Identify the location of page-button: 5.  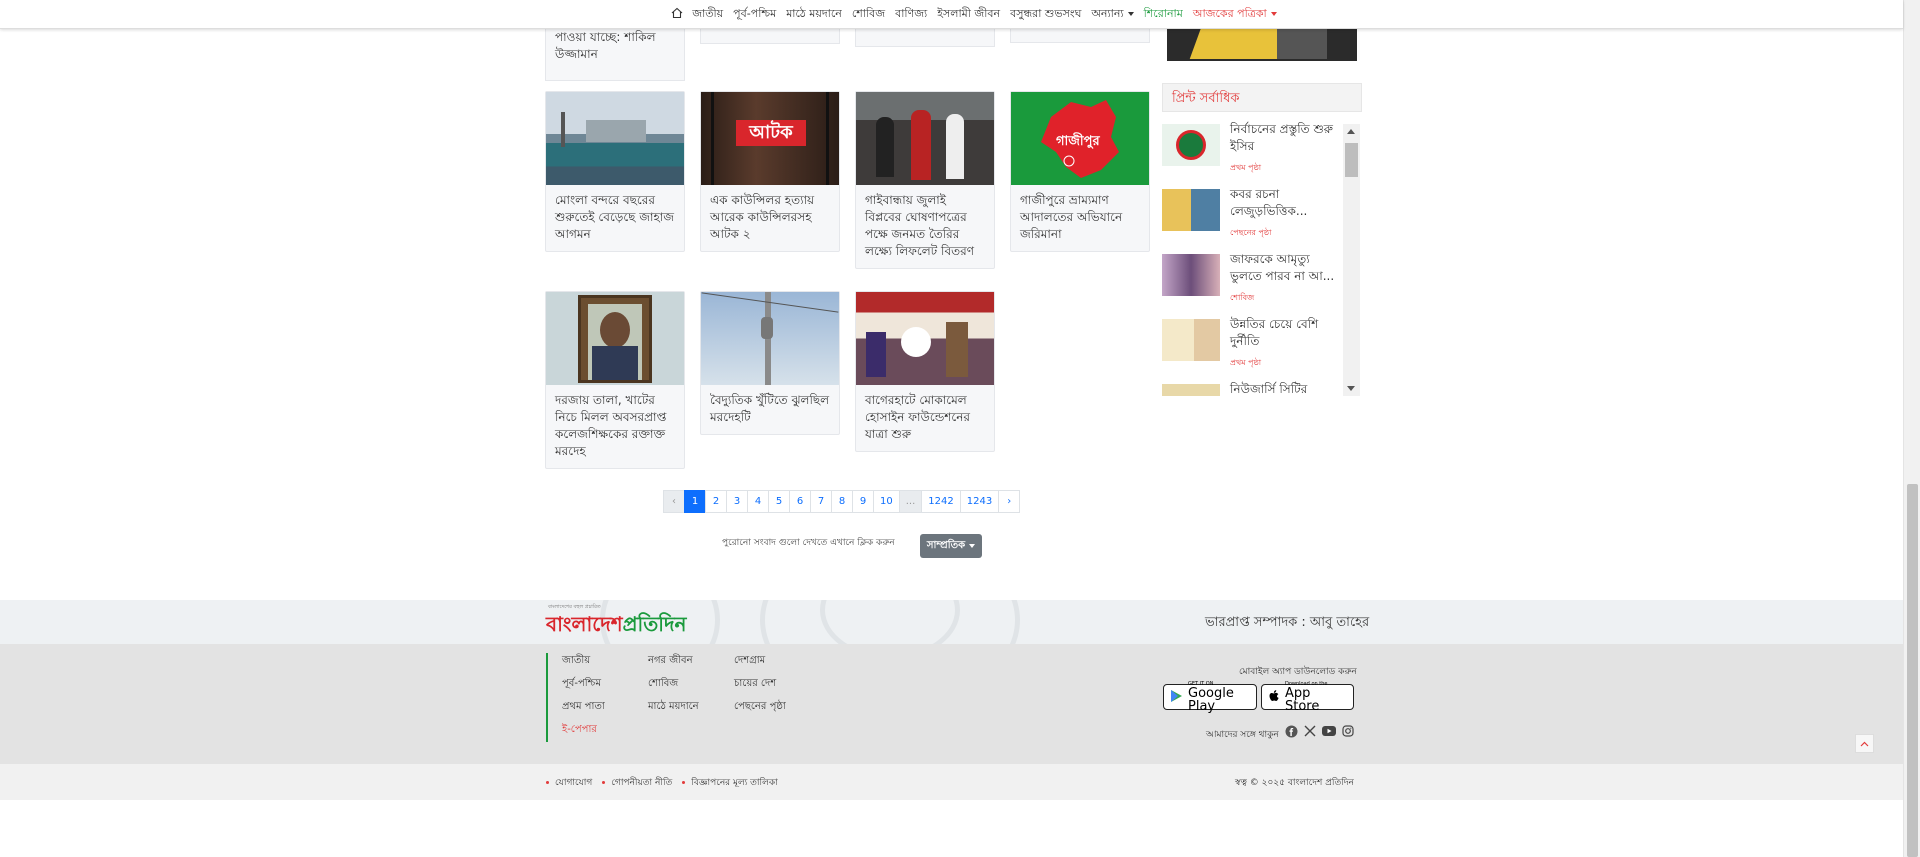
(779, 501).